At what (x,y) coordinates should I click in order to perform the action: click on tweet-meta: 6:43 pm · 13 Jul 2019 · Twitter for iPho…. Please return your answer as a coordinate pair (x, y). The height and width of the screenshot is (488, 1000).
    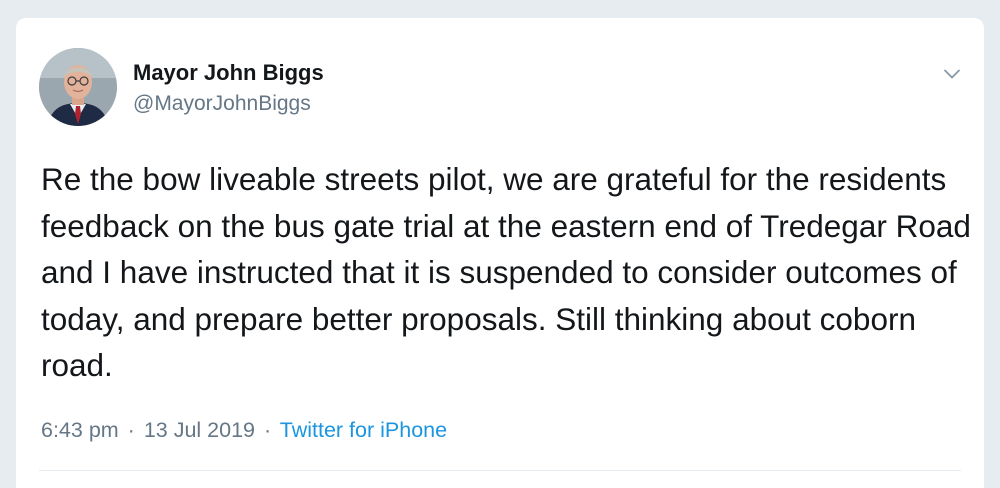
    Looking at the image, I should click on (244, 430).